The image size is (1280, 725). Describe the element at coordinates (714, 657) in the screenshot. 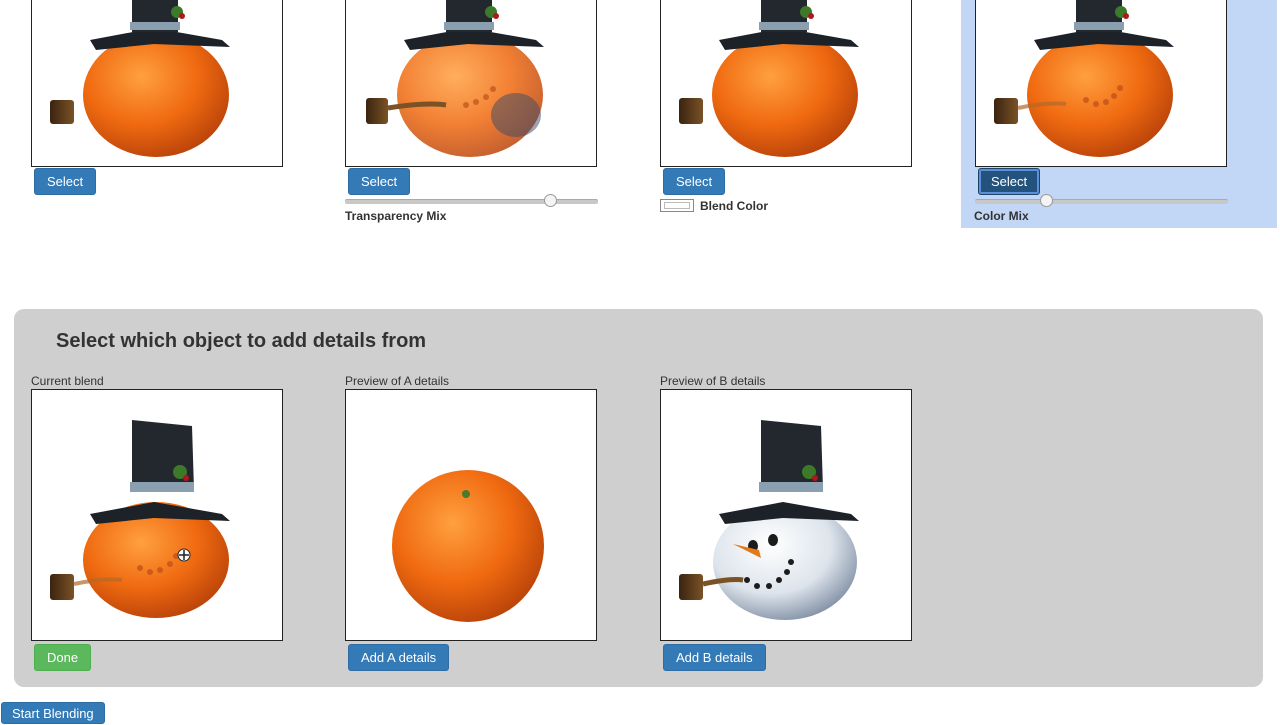

I see `add-b-details-button: Add B details` at that location.